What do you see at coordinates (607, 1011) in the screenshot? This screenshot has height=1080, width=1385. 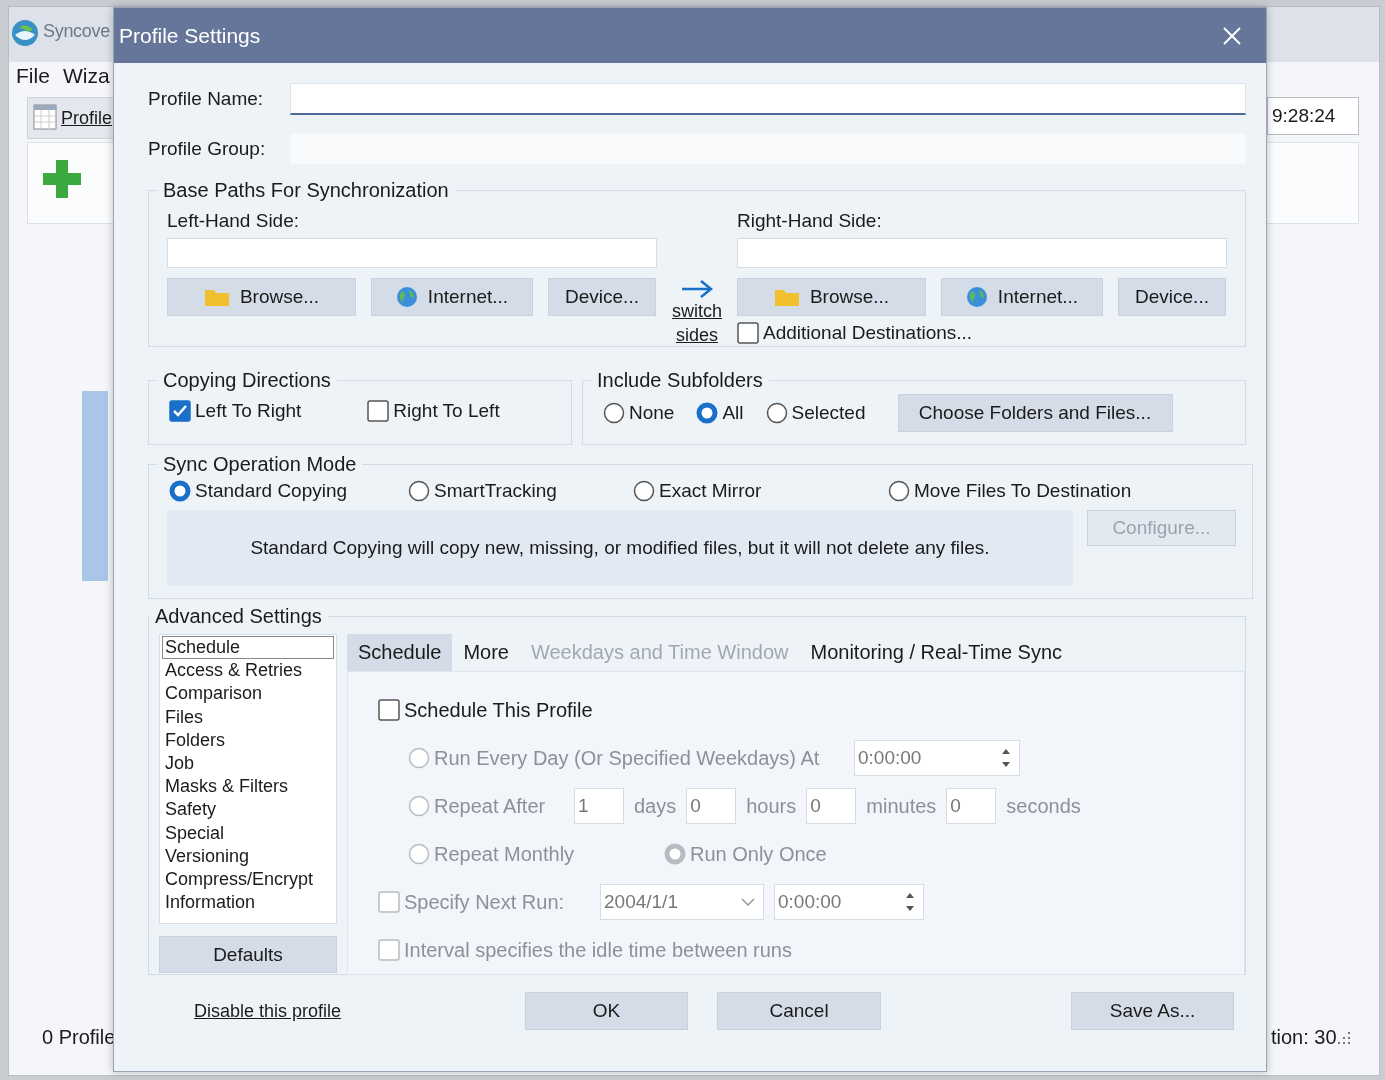 I see `ok-button: OK` at bounding box center [607, 1011].